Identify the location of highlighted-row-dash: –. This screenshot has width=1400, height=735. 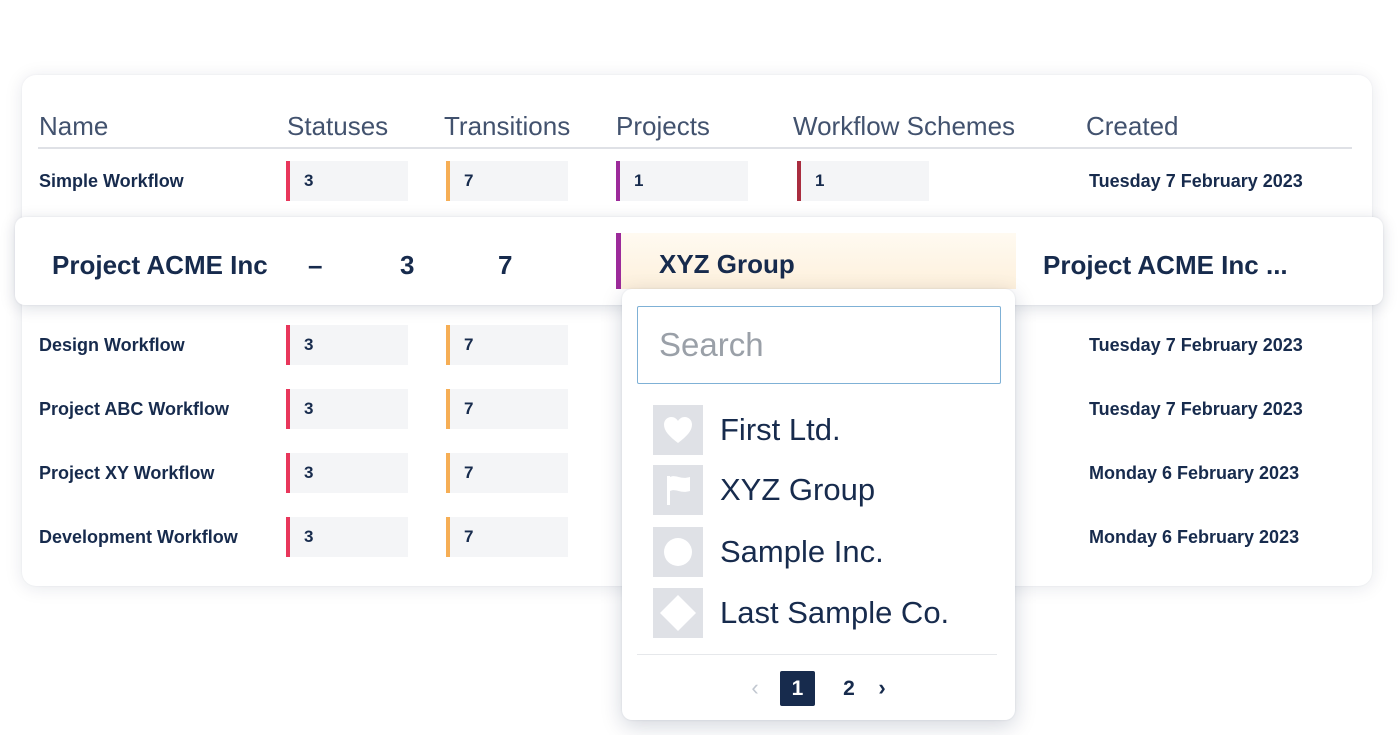
(315, 265).